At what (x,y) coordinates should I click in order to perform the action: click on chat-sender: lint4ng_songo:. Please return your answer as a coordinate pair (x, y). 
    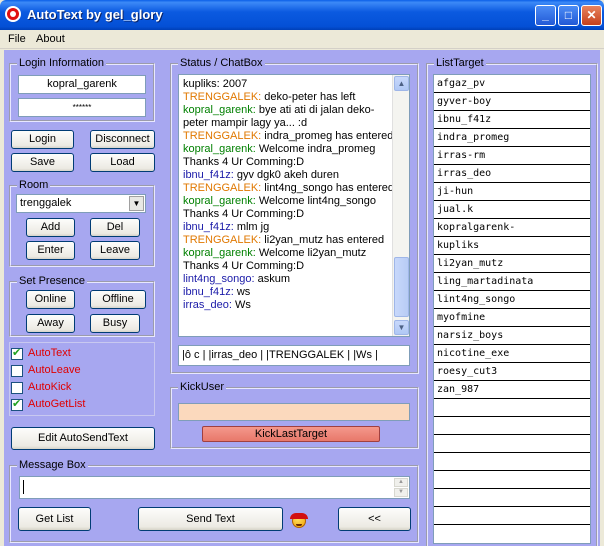
    Looking at the image, I should click on (219, 279).